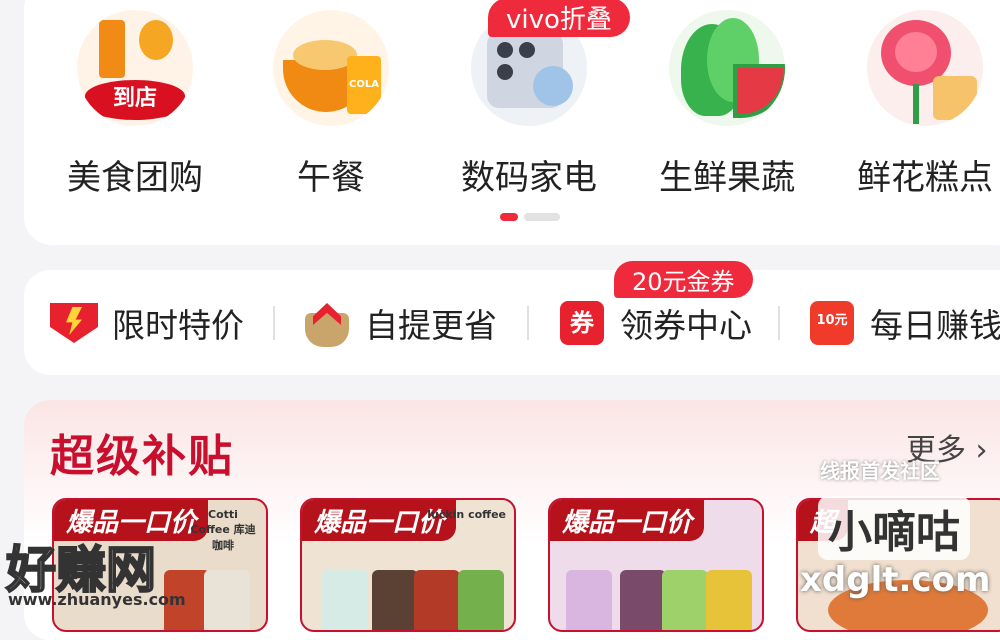 This screenshot has width=1000, height=640. What do you see at coordinates (331, 68) in the screenshot?
I see `lunch-icon: COLA` at bounding box center [331, 68].